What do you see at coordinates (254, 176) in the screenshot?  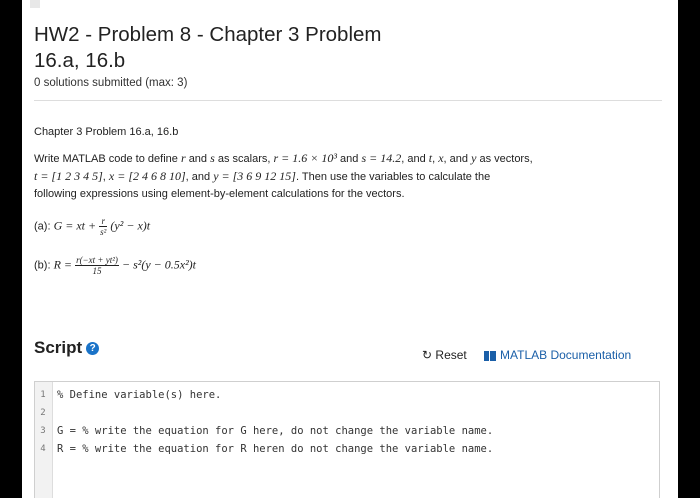 I see `y-definition: y = [3 6 9 12 15]` at bounding box center [254, 176].